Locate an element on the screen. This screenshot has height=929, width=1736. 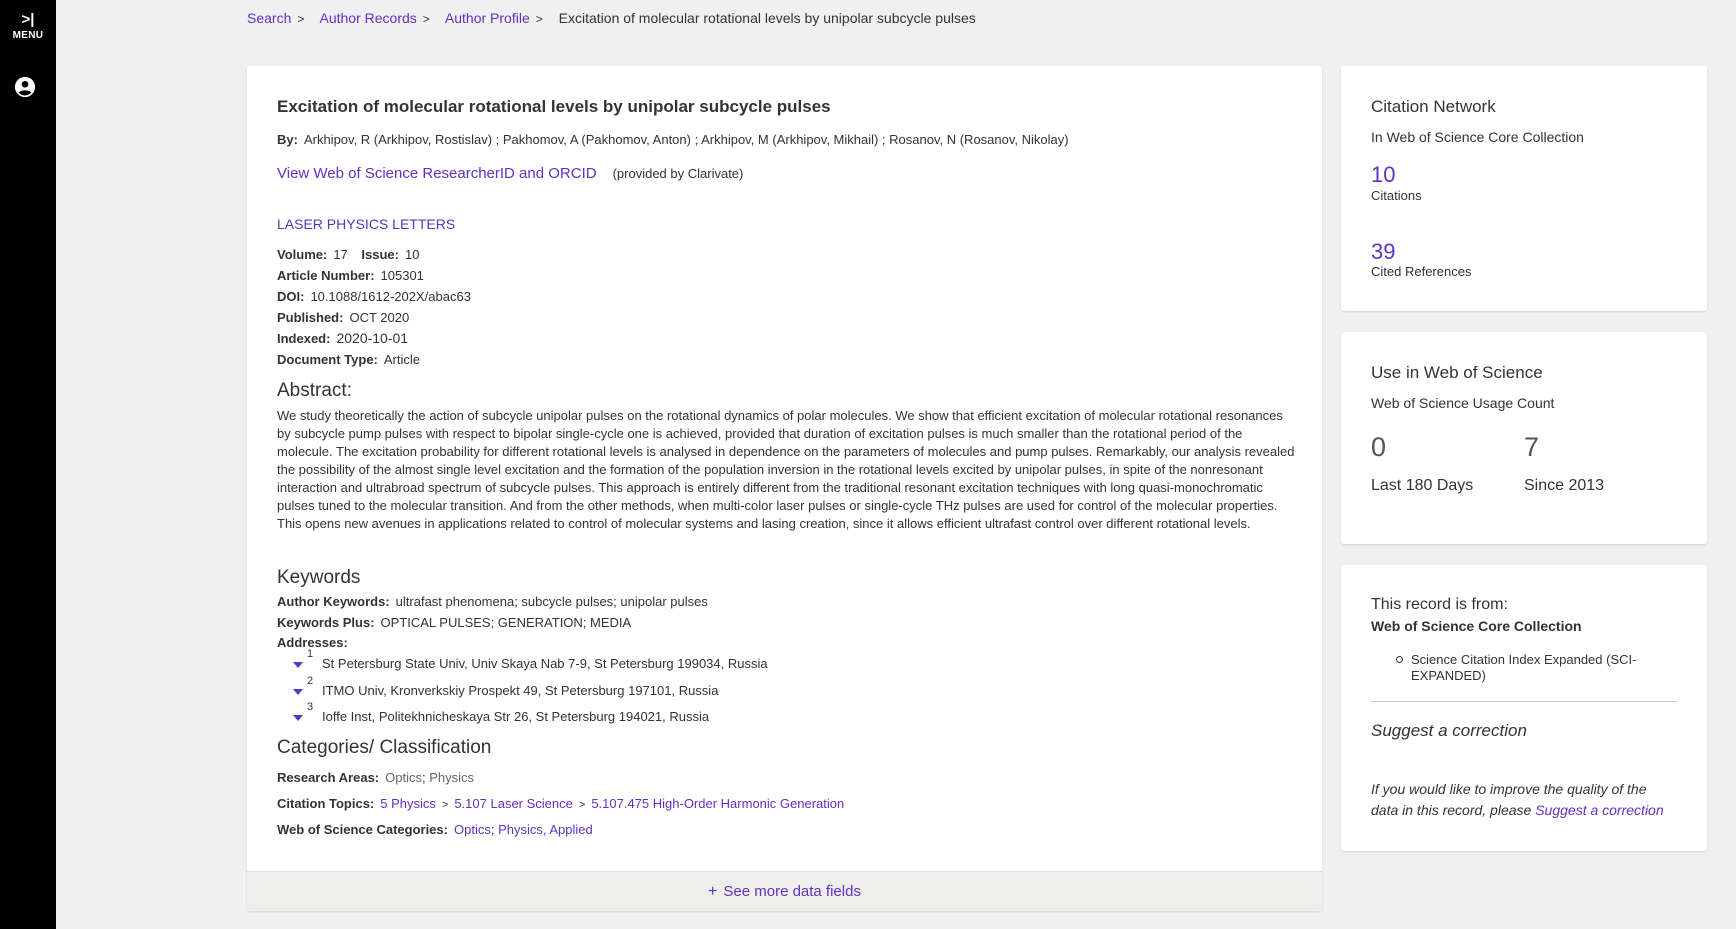
citation-topic-link: 5 Physics is located at coordinates (408, 803).